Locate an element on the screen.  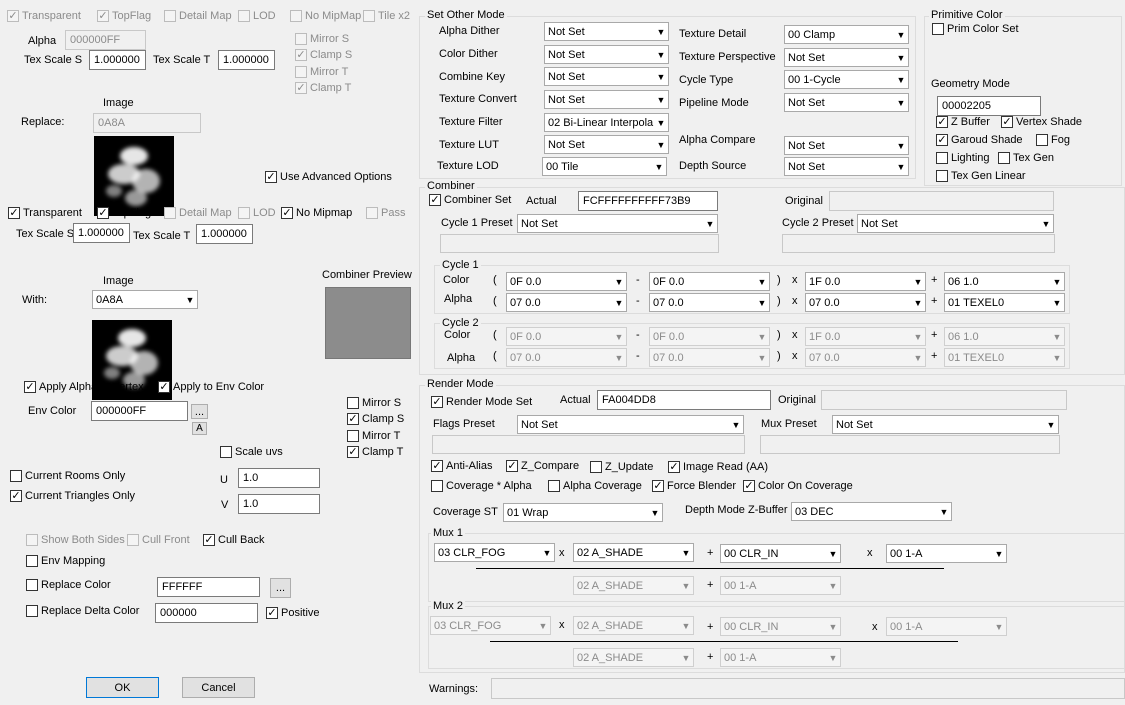
pipeline-mode-select: Not Set ▼ is located at coordinates (846, 102).